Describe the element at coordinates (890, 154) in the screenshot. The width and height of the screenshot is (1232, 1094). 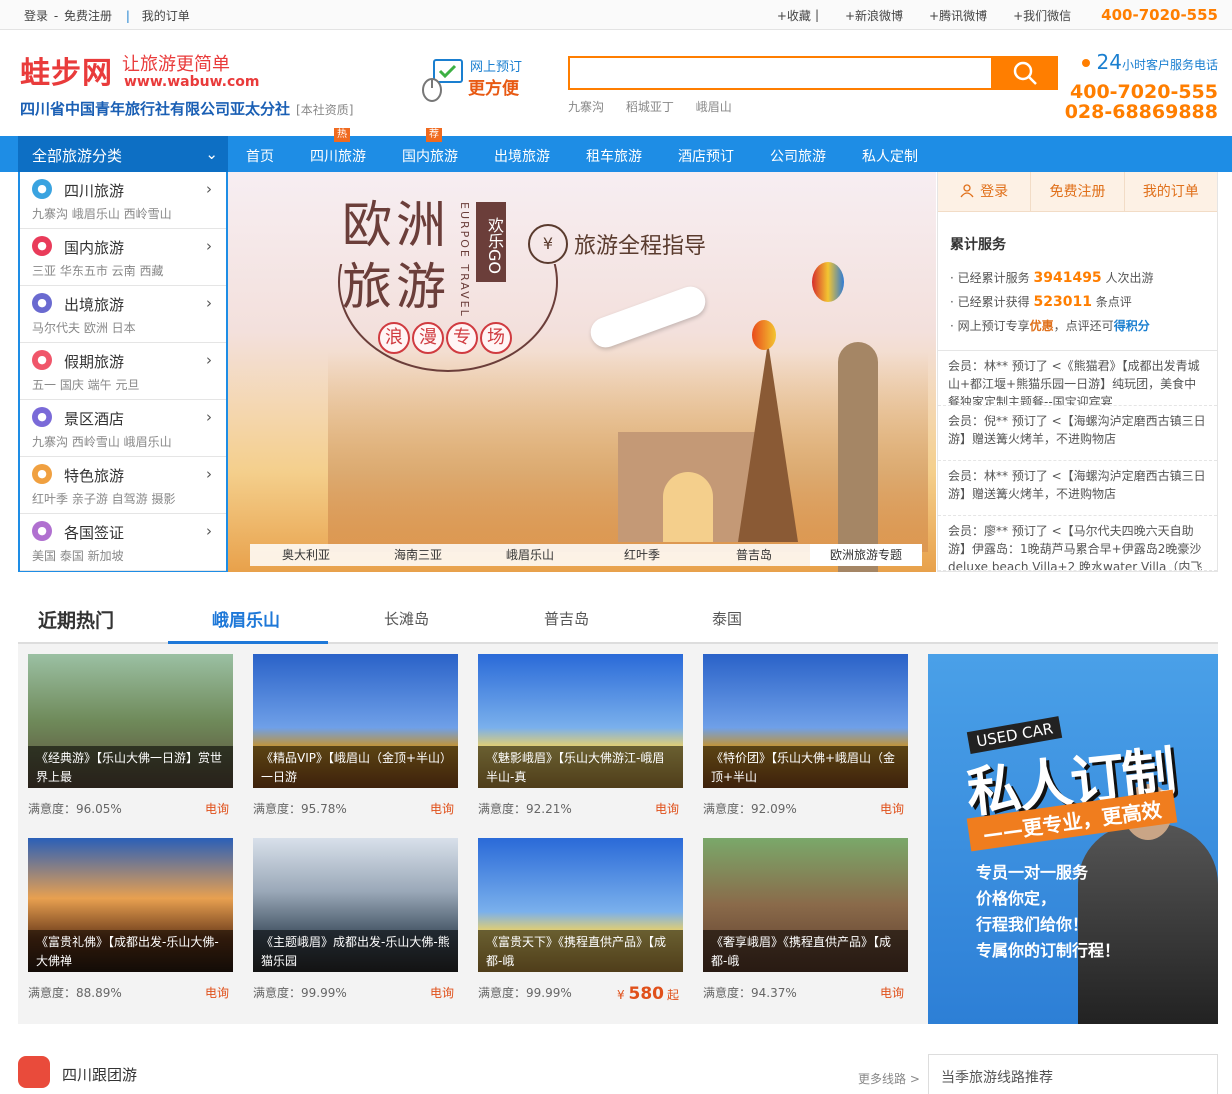
I see `nav-item-custom: 私人定制` at that location.